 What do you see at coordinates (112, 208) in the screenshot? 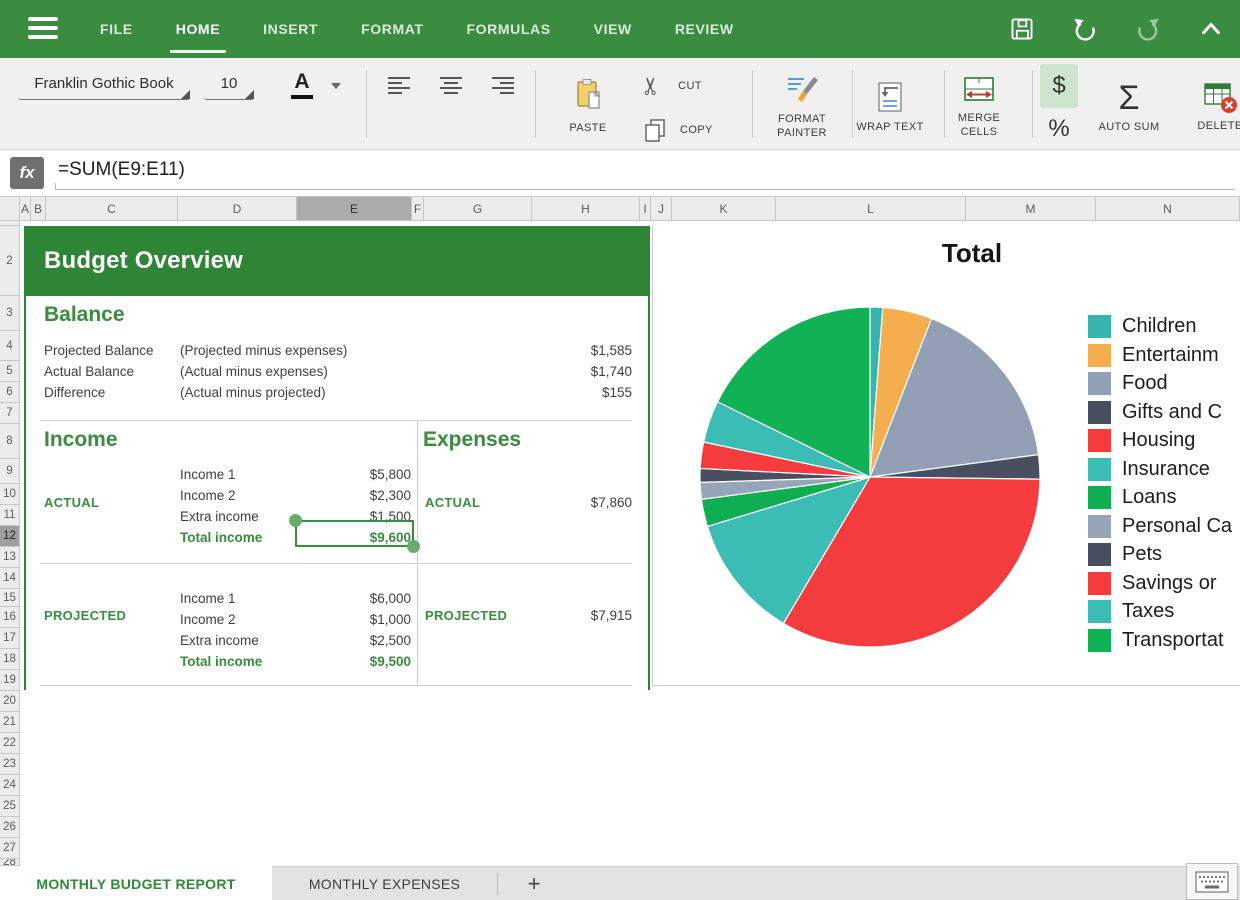
I see `column-header-c: C` at bounding box center [112, 208].